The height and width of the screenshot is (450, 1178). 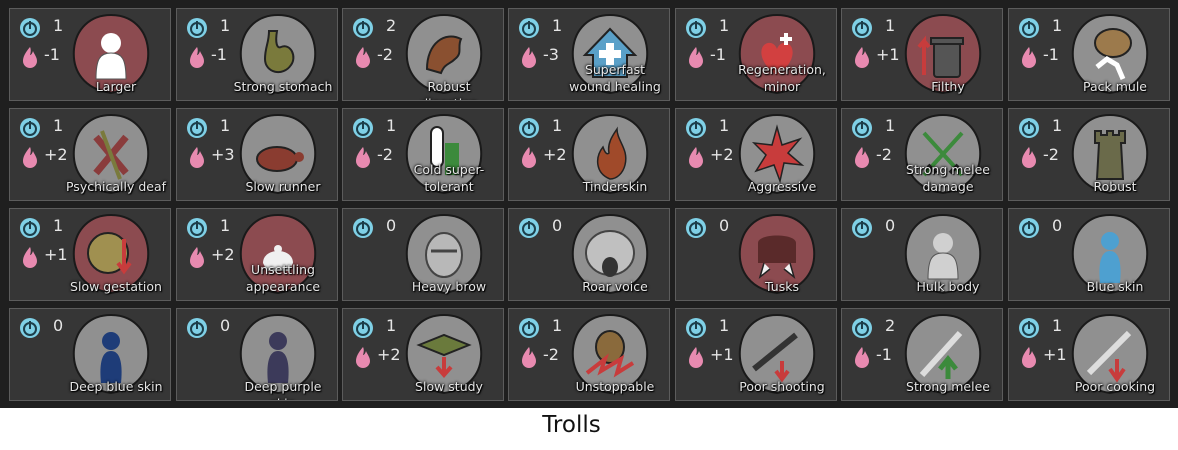 What do you see at coordinates (257, 54) in the screenshot?
I see `gene-card: 1 -1 Strong stomach` at bounding box center [257, 54].